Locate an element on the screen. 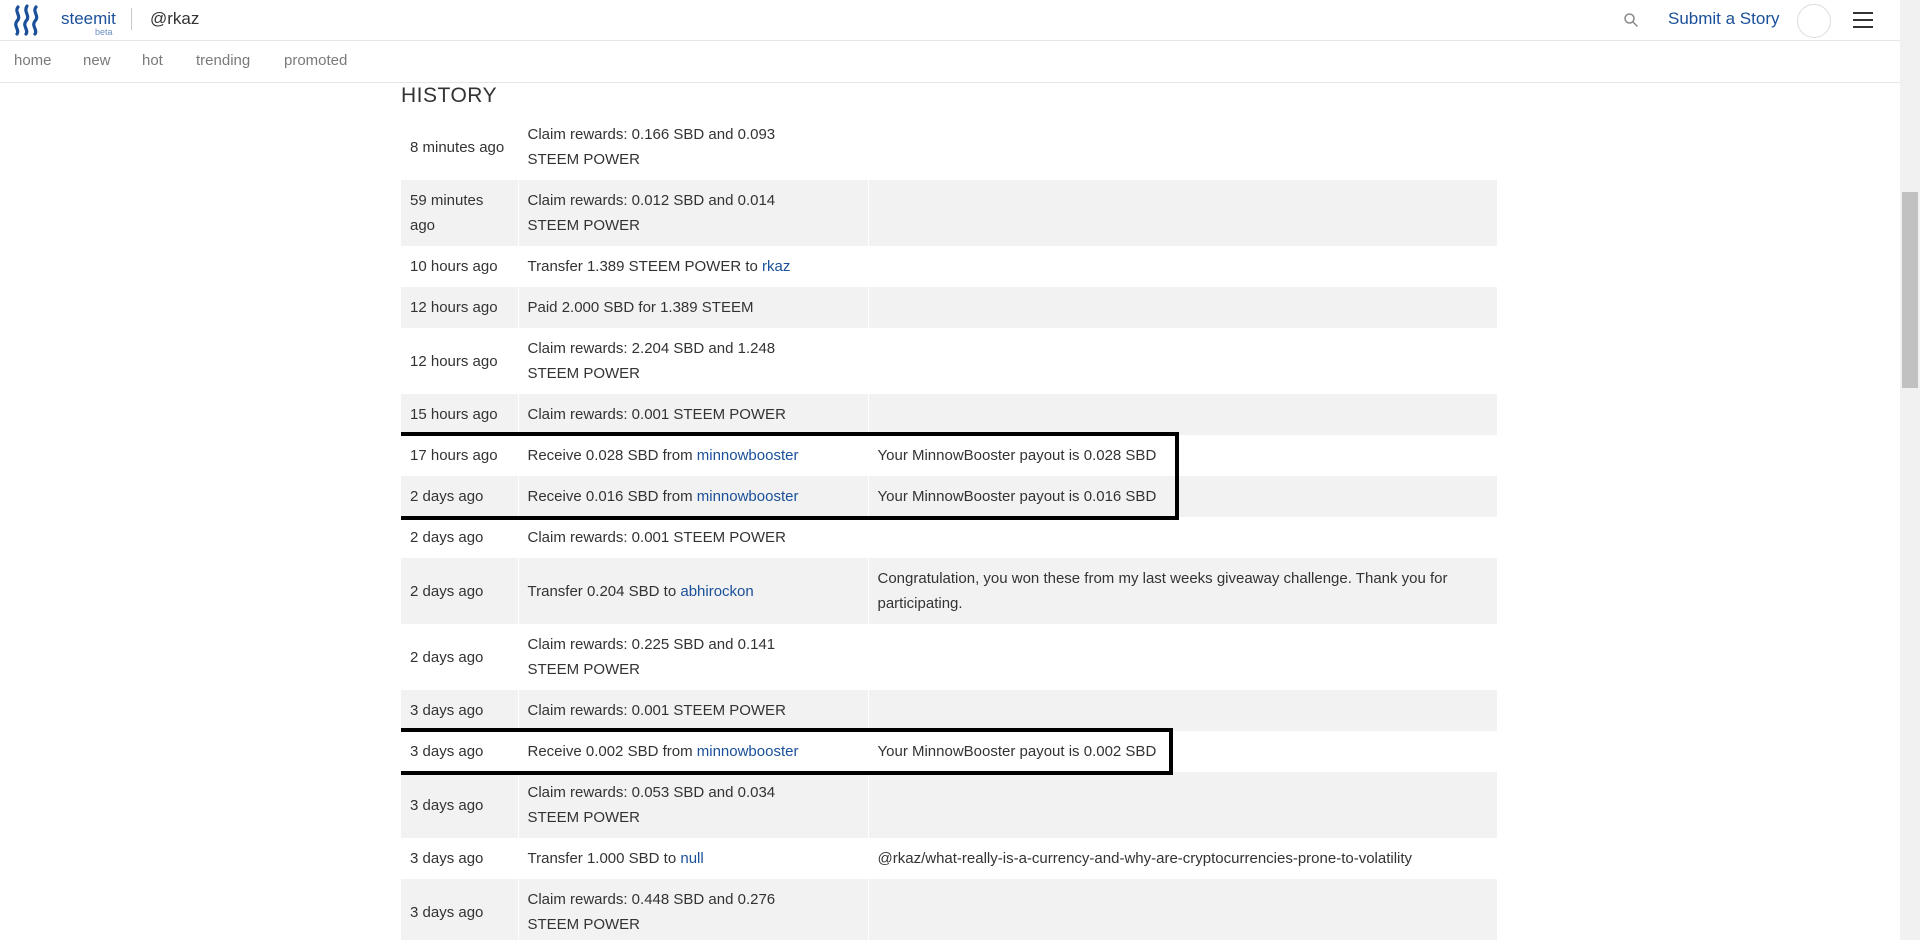 The image size is (1920, 940). history-operation: Receive 0.002 SBD from minnowbooster is located at coordinates (693, 751).